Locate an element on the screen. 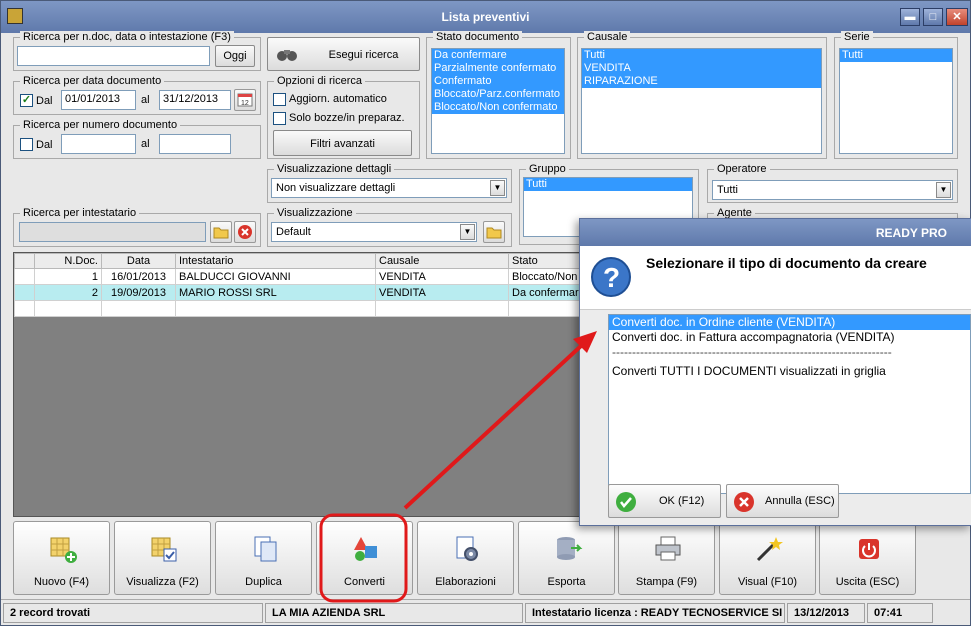  export-button: Esporta is located at coordinates (566, 558).